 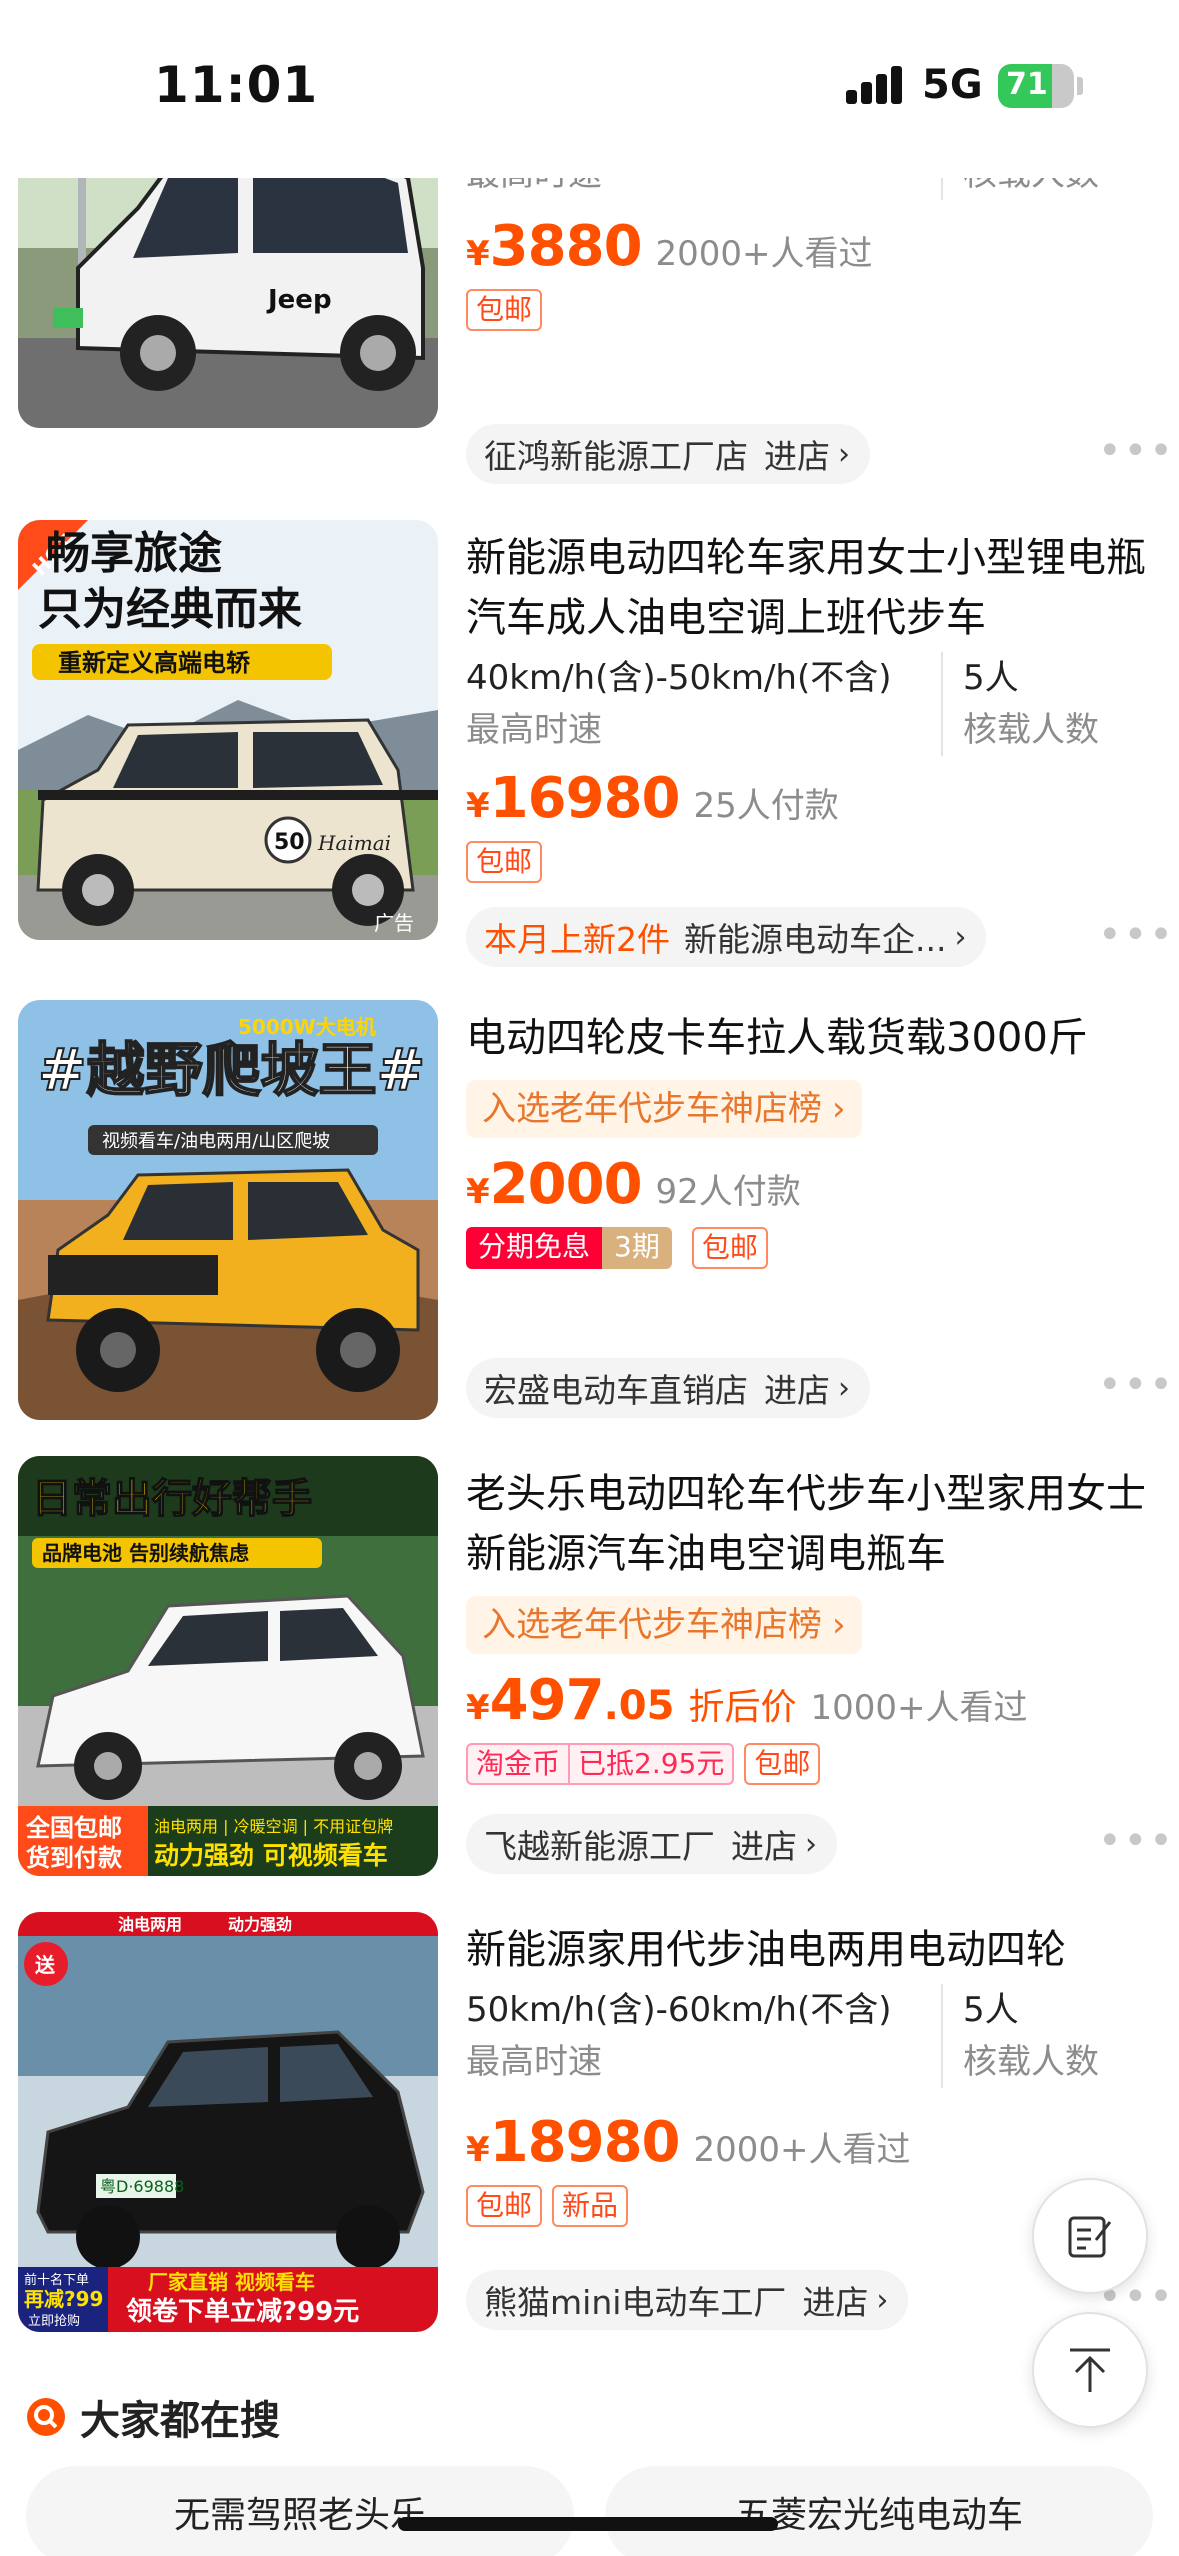 What do you see at coordinates (300, 2511) in the screenshot?
I see `search-suggestion: 无需驾照老头乐` at bounding box center [300, 2511].